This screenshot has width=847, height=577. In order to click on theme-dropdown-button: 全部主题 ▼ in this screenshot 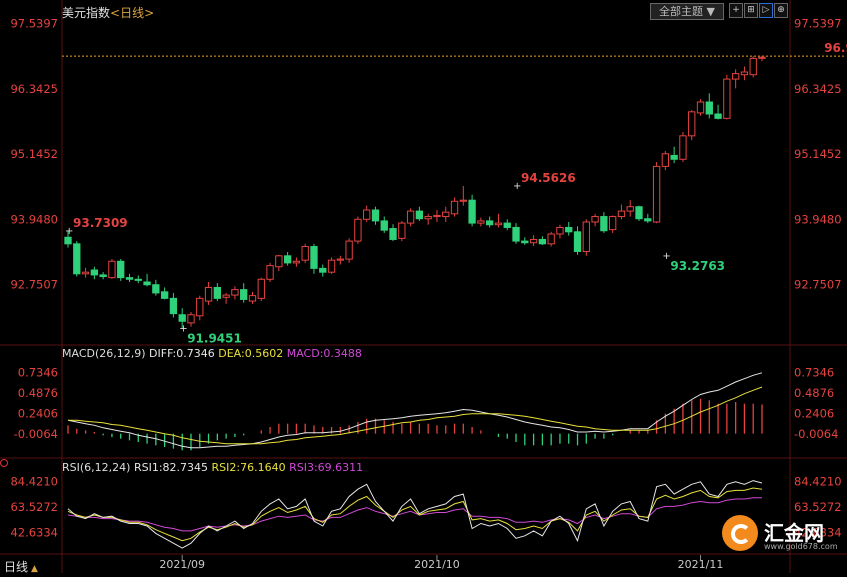, I will do `click(687, 11)`.